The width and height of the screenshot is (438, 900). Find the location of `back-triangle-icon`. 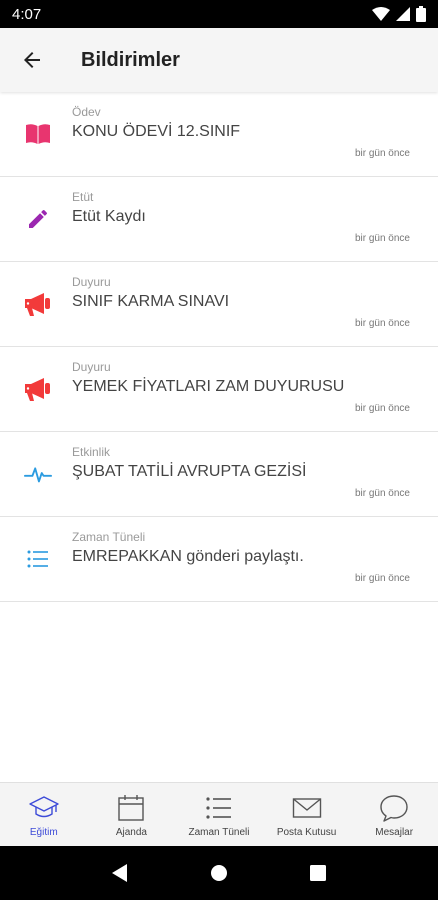

back-triangle-icon is located at coordinates (120, 873).